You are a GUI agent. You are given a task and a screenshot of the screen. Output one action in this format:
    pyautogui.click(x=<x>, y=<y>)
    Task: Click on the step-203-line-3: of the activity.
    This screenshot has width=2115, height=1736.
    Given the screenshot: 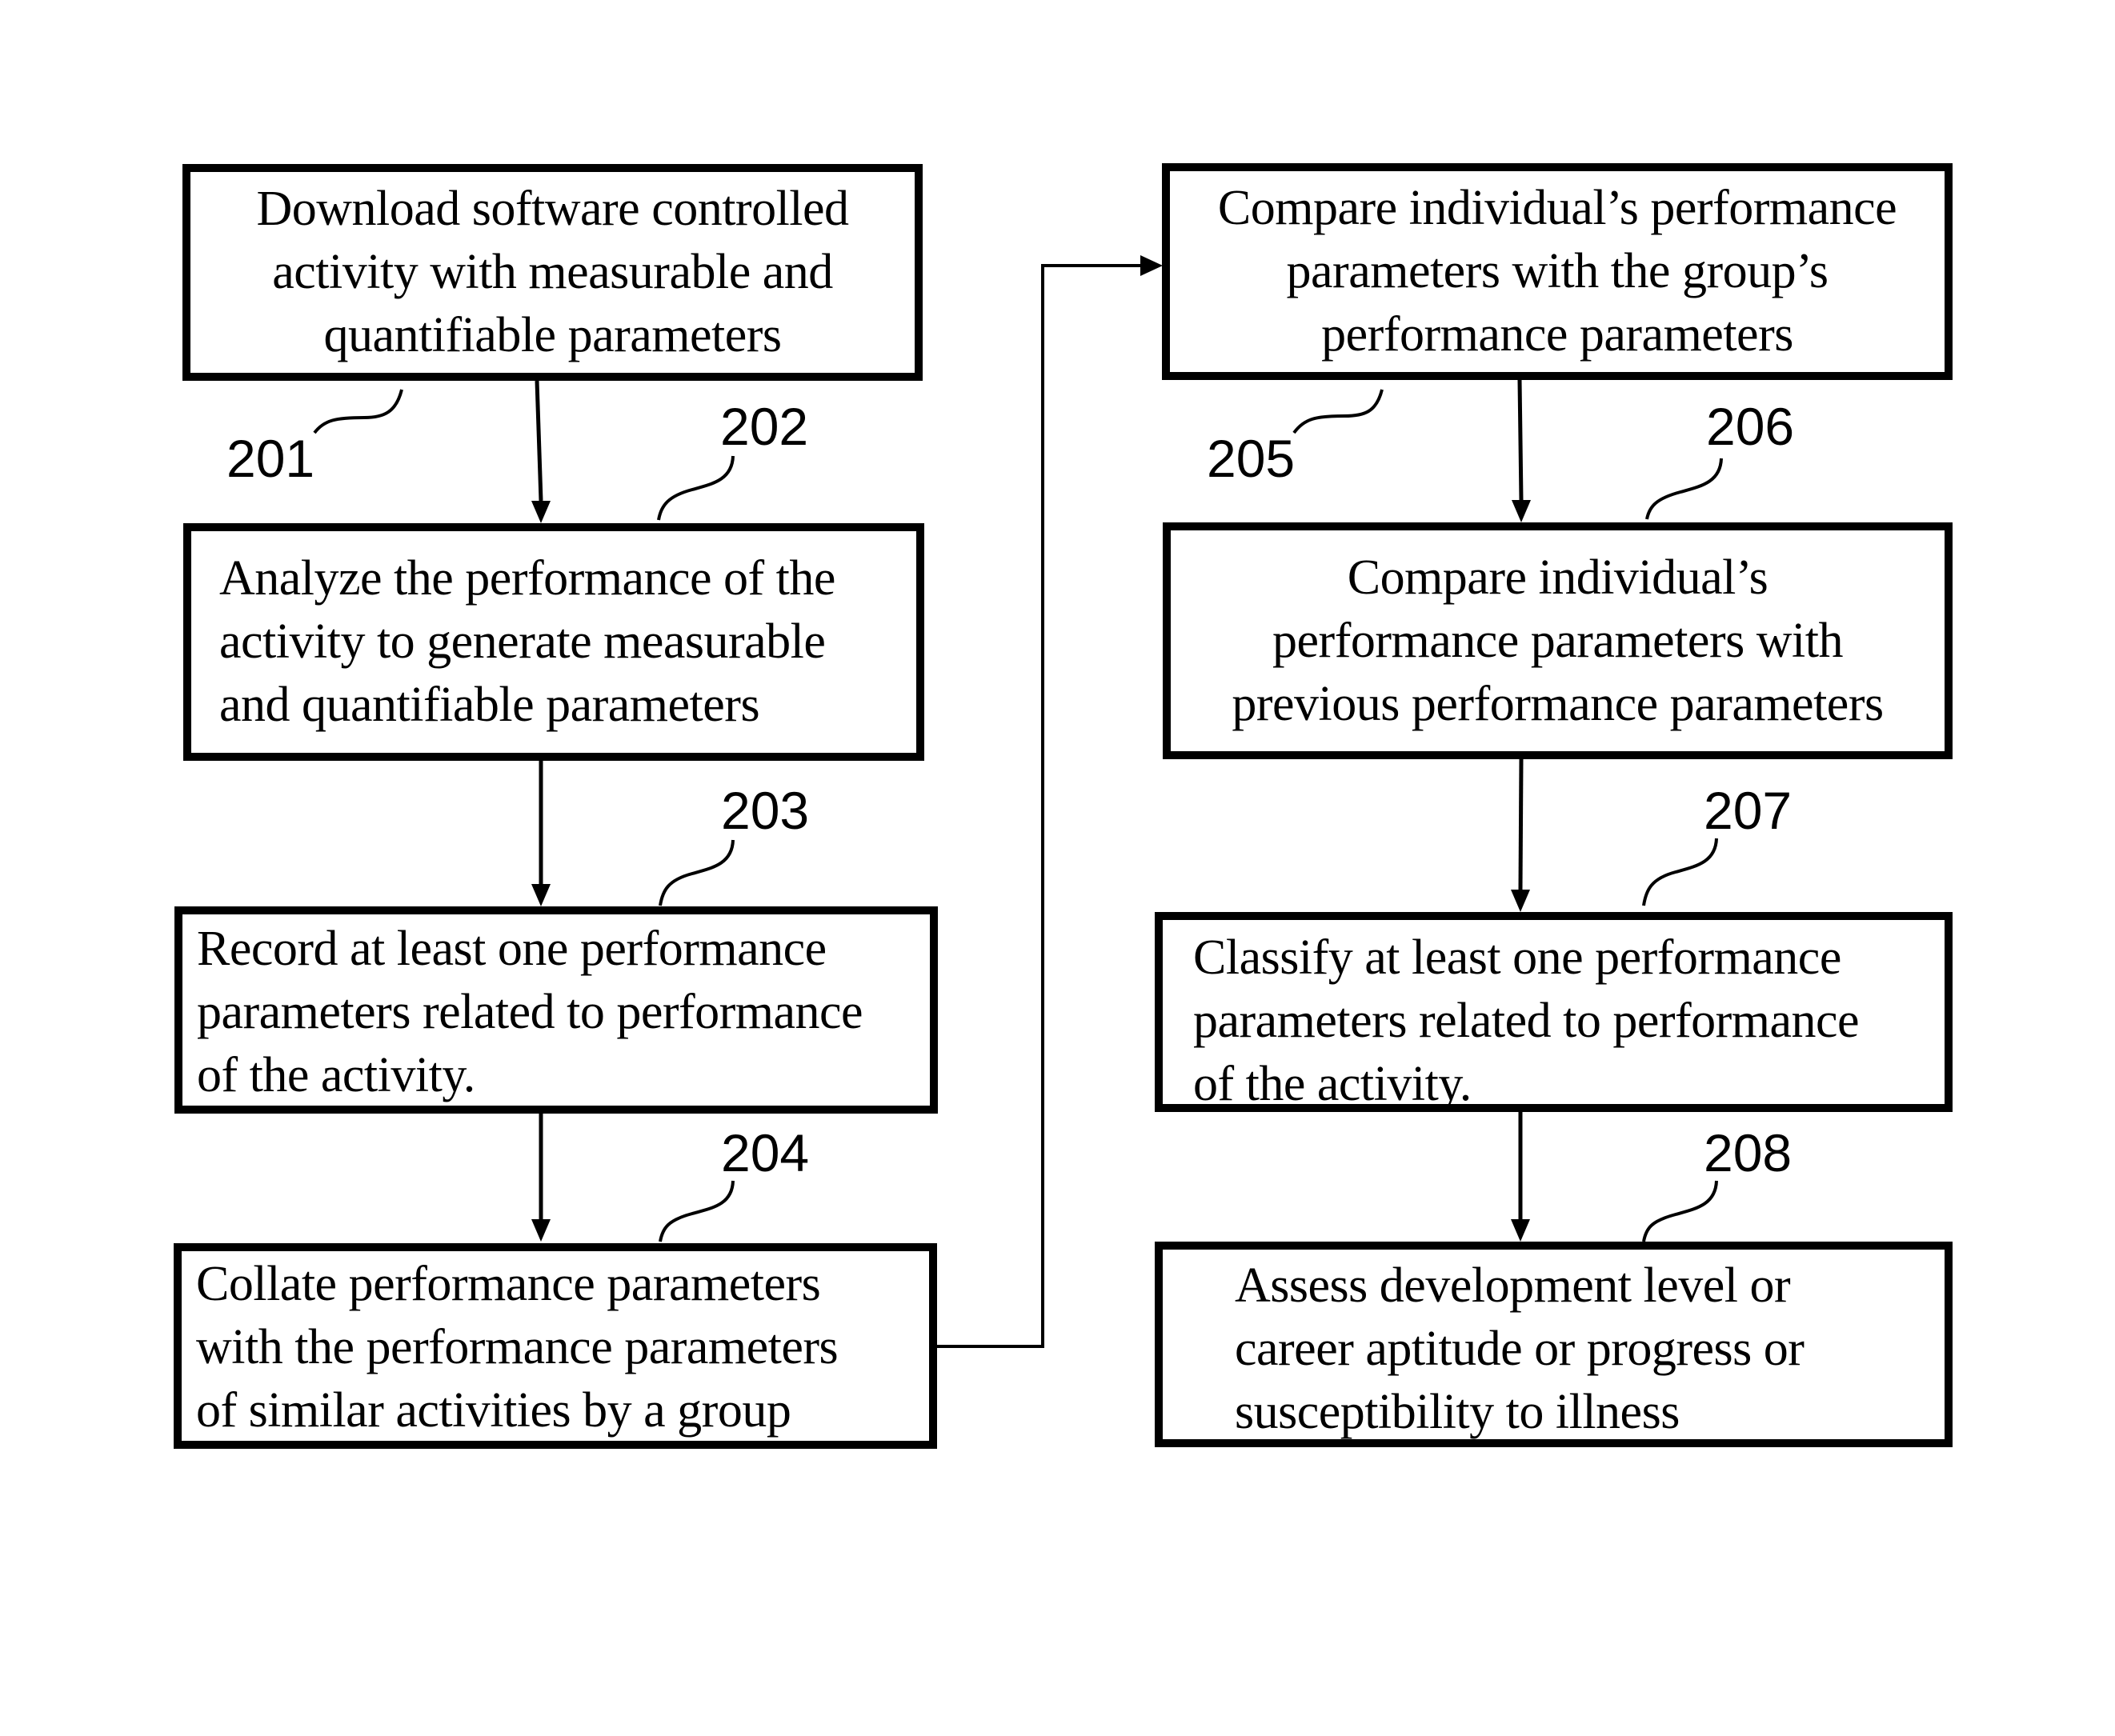 What is the action you would take?
    pyautogui.click(x=336, y=1075)
    